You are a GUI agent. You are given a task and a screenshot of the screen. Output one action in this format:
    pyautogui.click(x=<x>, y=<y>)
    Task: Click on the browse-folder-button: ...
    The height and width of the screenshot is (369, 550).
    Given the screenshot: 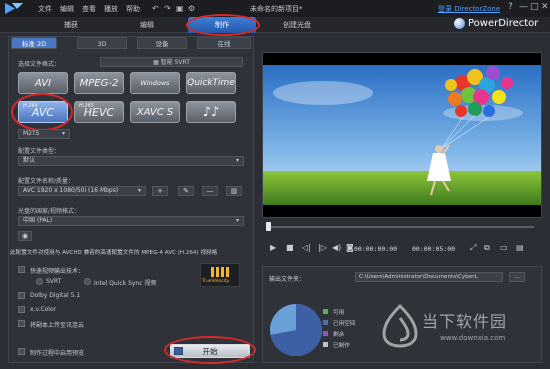 What is the action you would take?
    pyautogui.click(x=517, y=277)
    